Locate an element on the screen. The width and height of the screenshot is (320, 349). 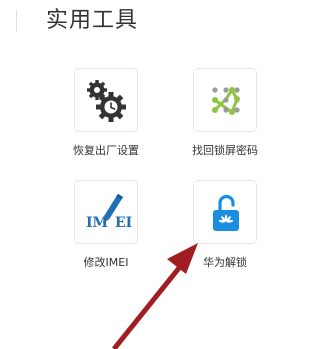
modify-imei-button: IM EI is located at coordinates (106, 212).